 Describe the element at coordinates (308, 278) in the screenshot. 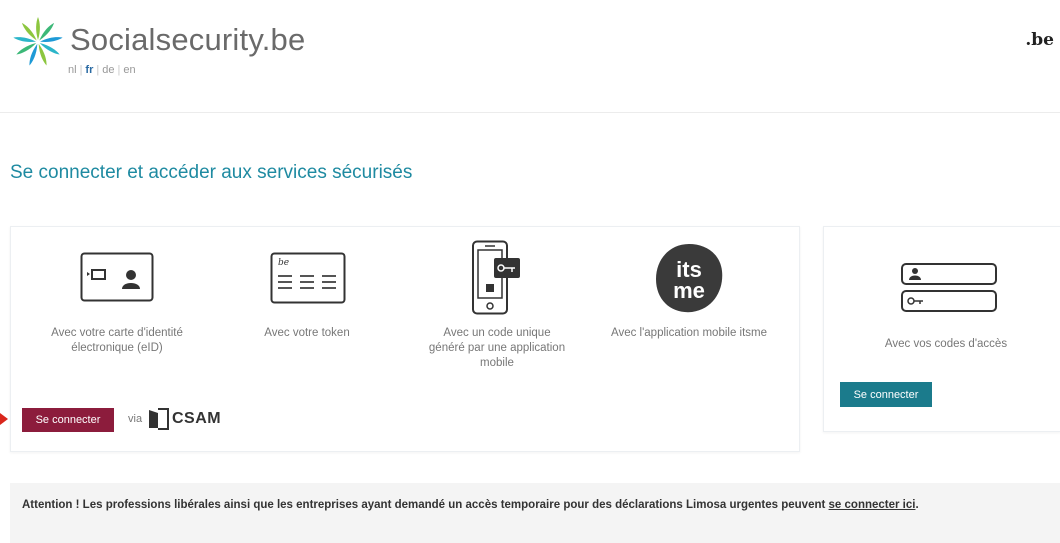

I see `token-card-icon: be` at that location.